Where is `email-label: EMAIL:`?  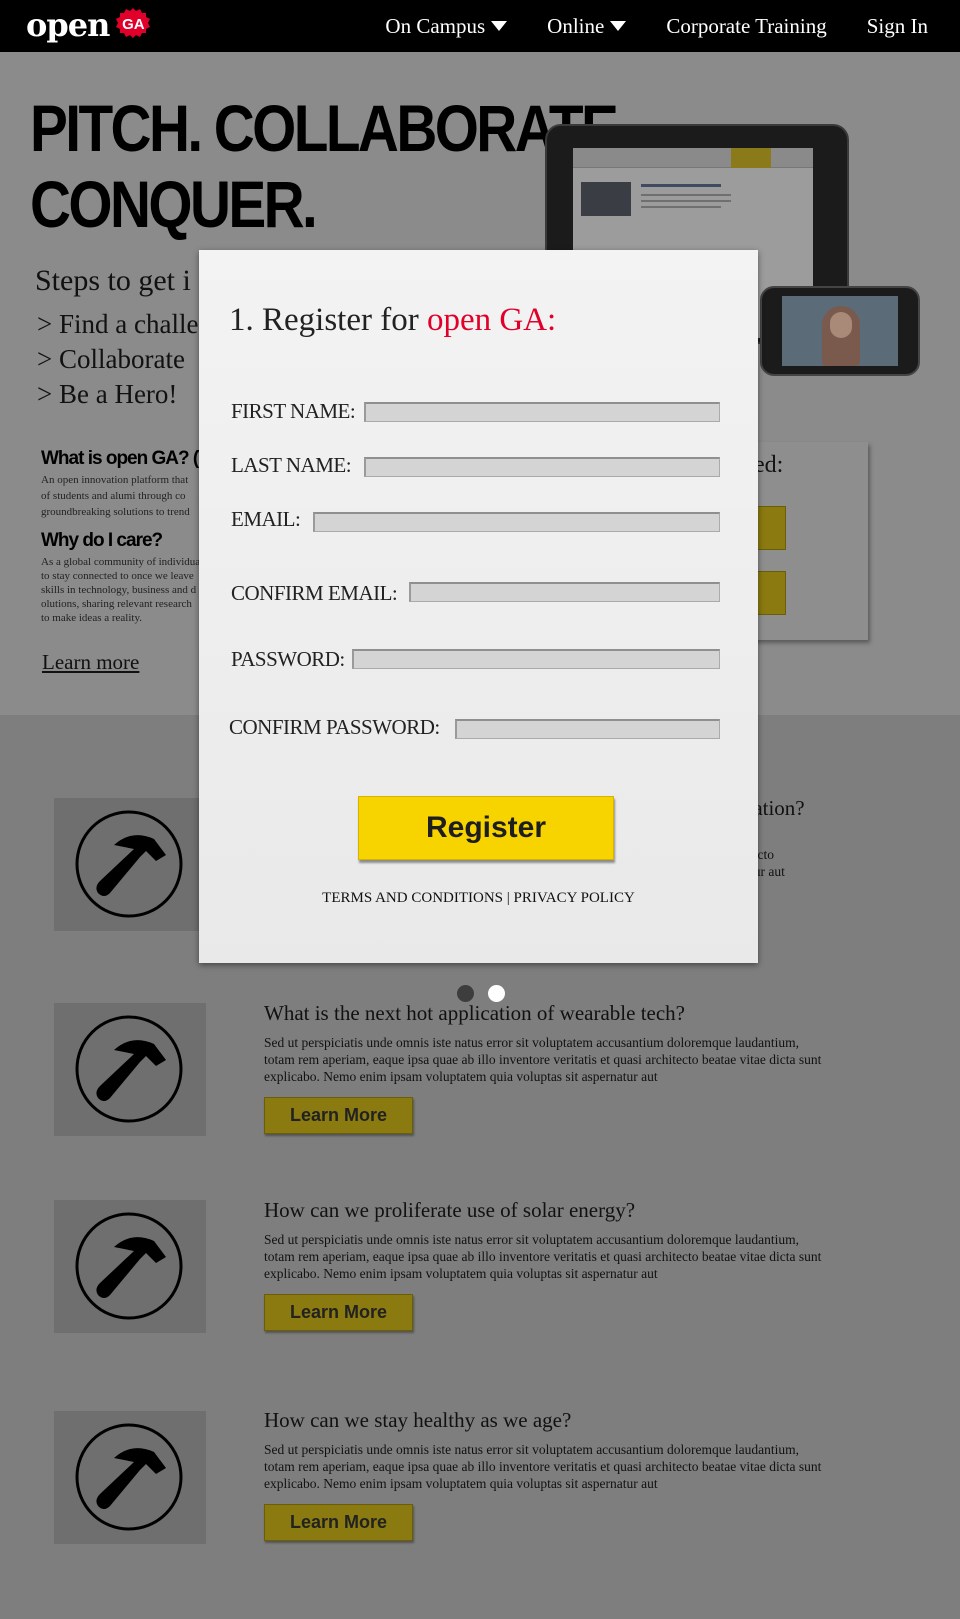 email-label: EMAIL: is located at coordinates (266, 519).